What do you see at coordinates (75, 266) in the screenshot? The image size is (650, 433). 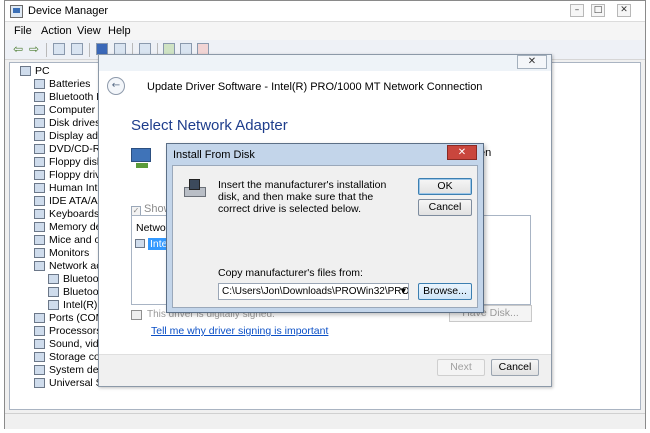 I see `tree-item-label: Network ac` at bounding box center [75, 266].